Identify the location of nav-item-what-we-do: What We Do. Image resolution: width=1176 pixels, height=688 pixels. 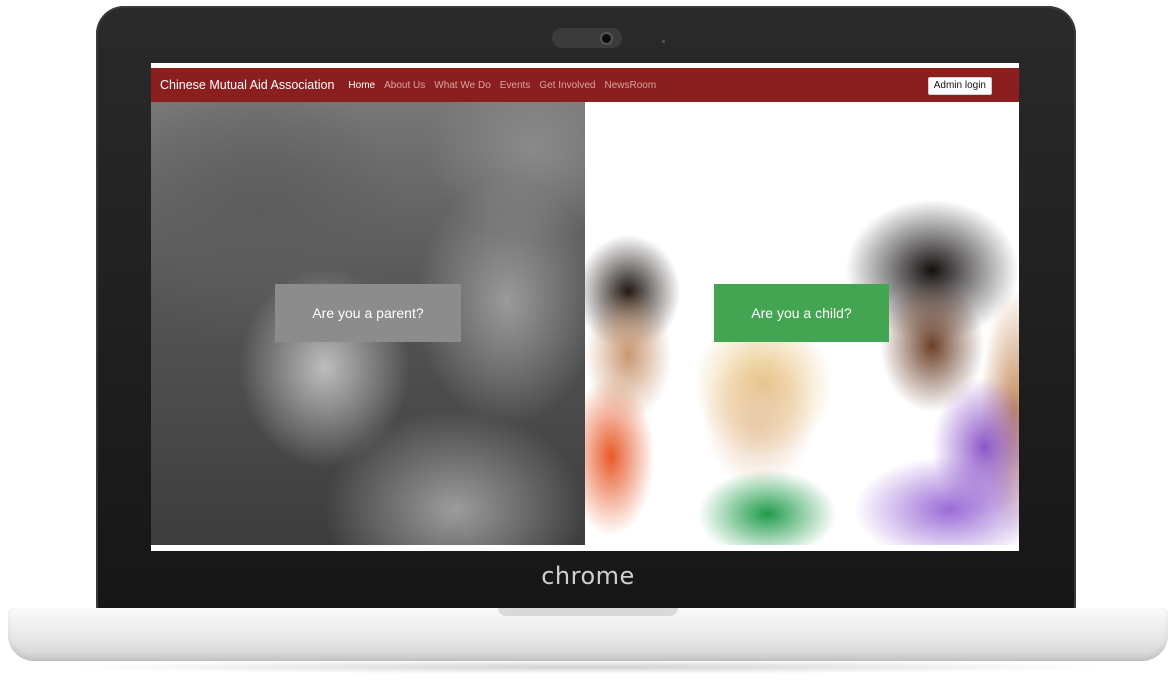
(462, 85).